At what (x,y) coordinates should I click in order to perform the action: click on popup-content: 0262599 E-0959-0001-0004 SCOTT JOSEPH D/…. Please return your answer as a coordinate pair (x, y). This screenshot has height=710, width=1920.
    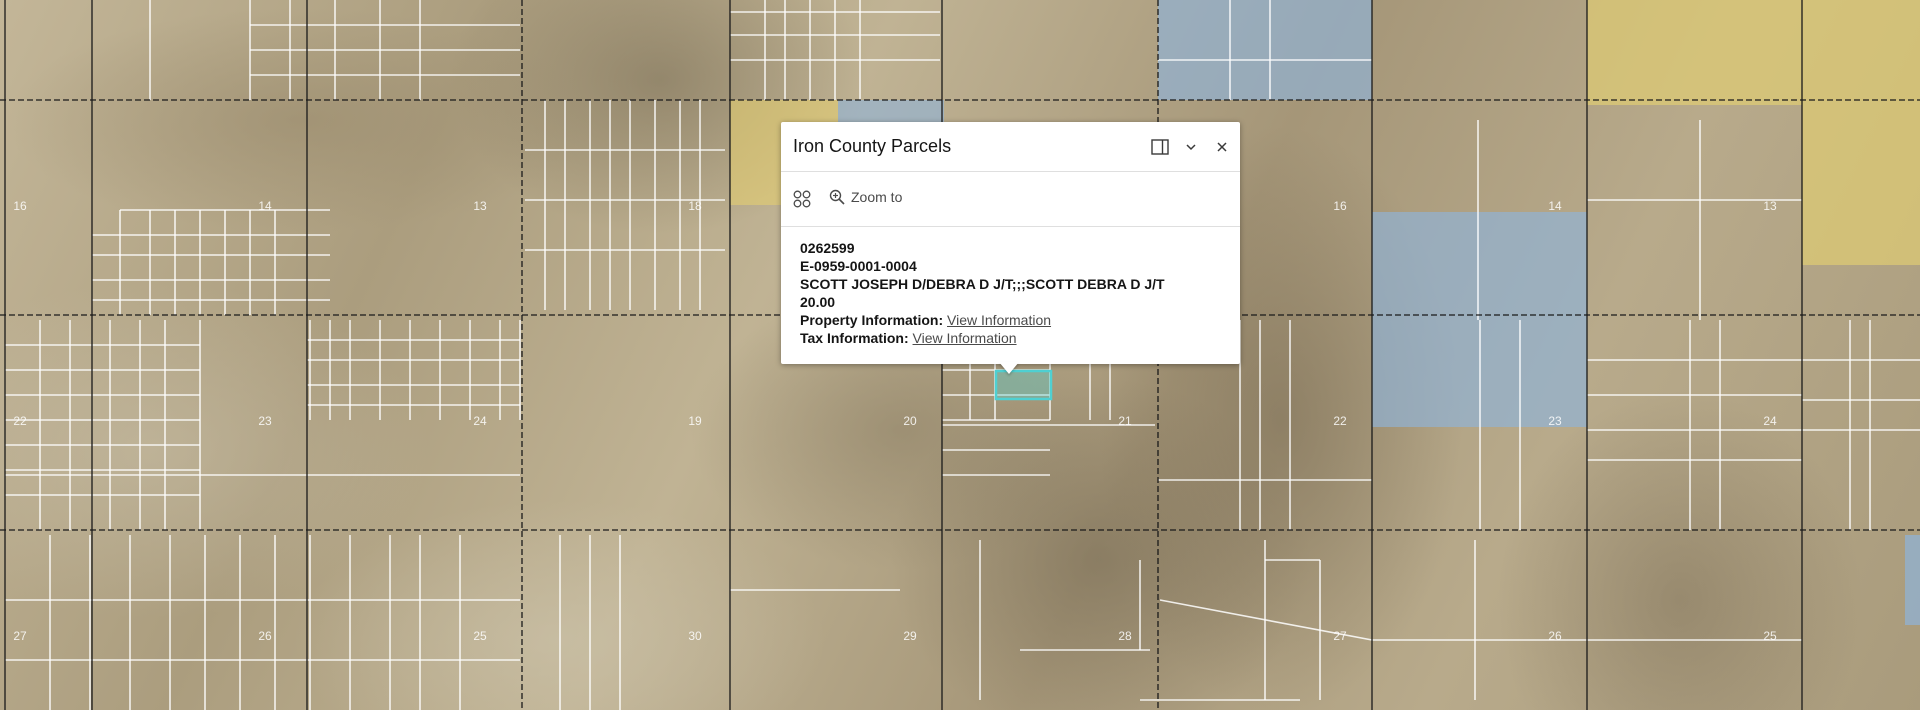
    Looking at the image, I should click on (1010, 293).